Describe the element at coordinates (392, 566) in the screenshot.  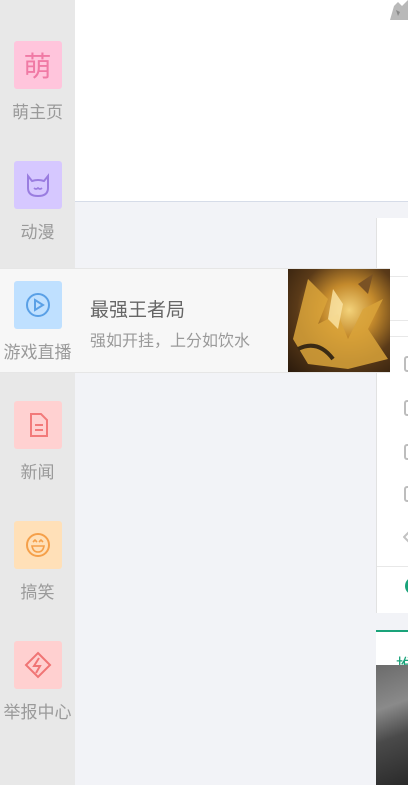
I see `divider` at that location.